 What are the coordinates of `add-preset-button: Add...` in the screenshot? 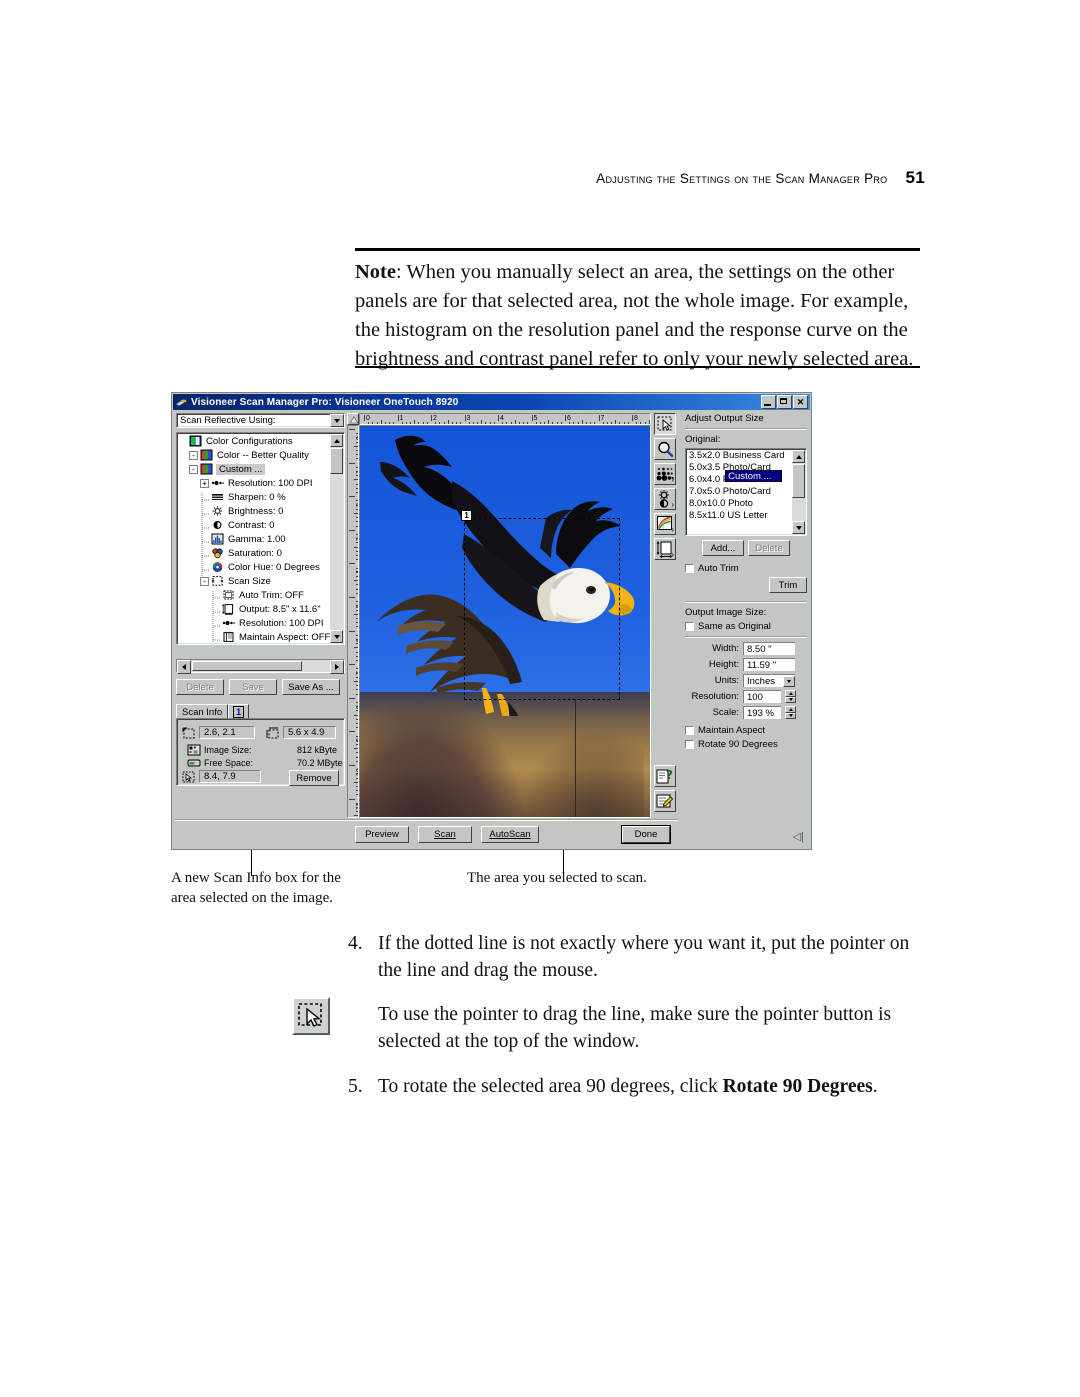 It's located at (723, 548).